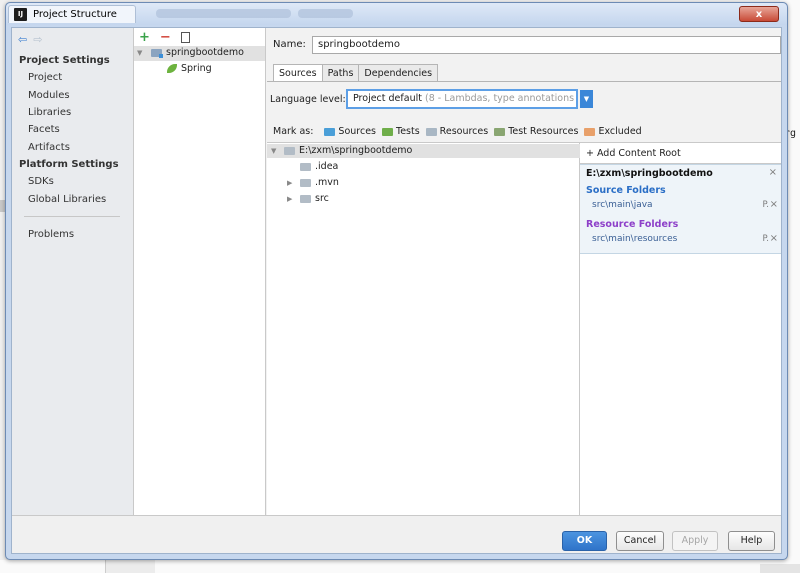 The width and height of the screenshot is (800, 573). I want to click on sidebar-item-facets: Facets, so click(44, 129).